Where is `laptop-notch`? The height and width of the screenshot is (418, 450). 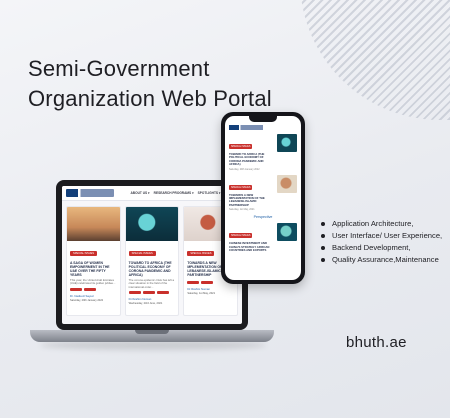
laptop-notch is located at coordinates (152, 332).